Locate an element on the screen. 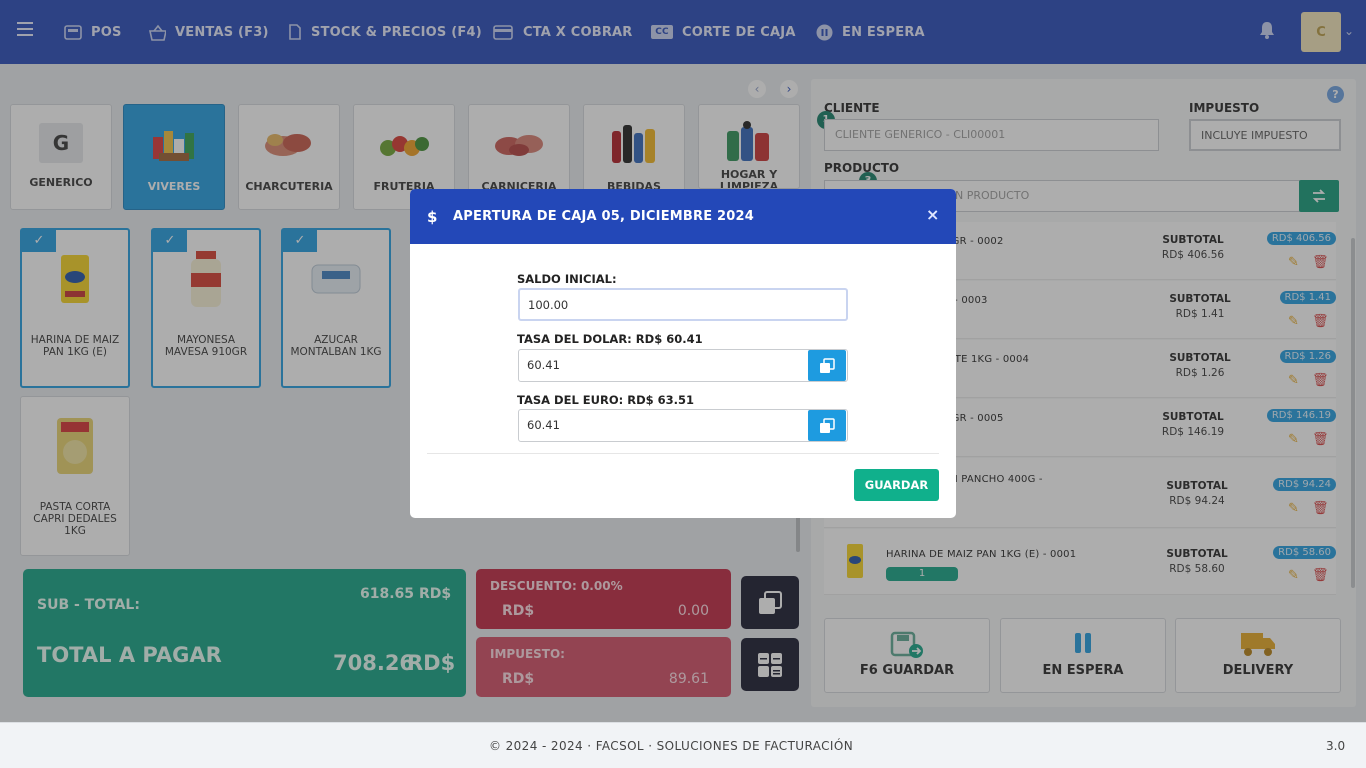  copy-euro-button is located at coordinates (827, 425).